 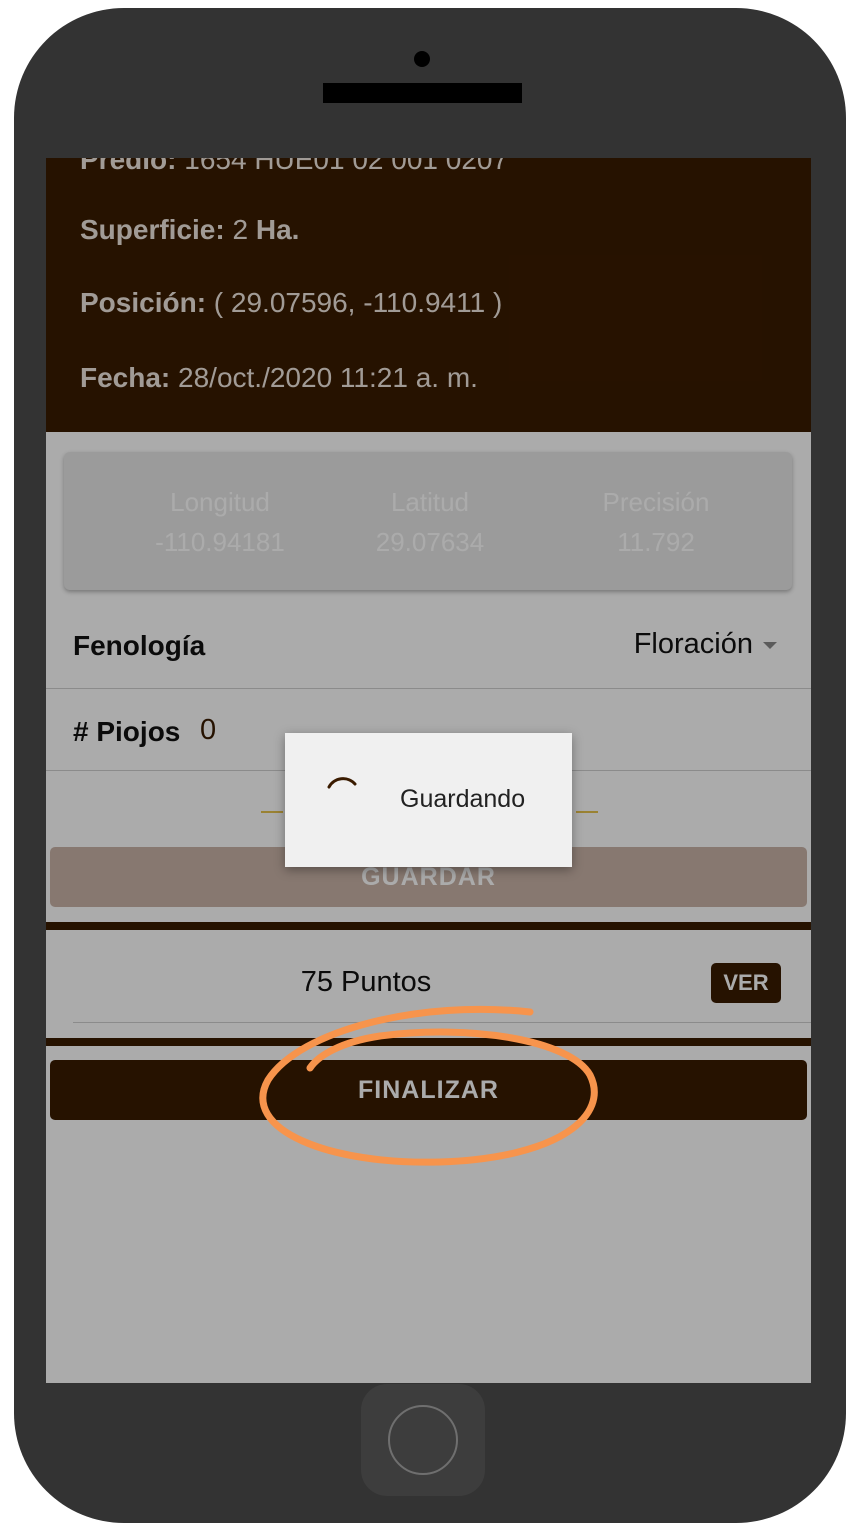 What do you see at coordinates (422, 59) in the screenshot?
I see `camera-dot` at bounding box center [422, 59].